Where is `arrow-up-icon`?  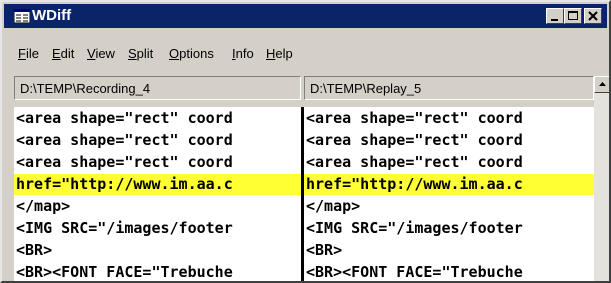 arrow-up-icon is located at coordinates (602, 84).